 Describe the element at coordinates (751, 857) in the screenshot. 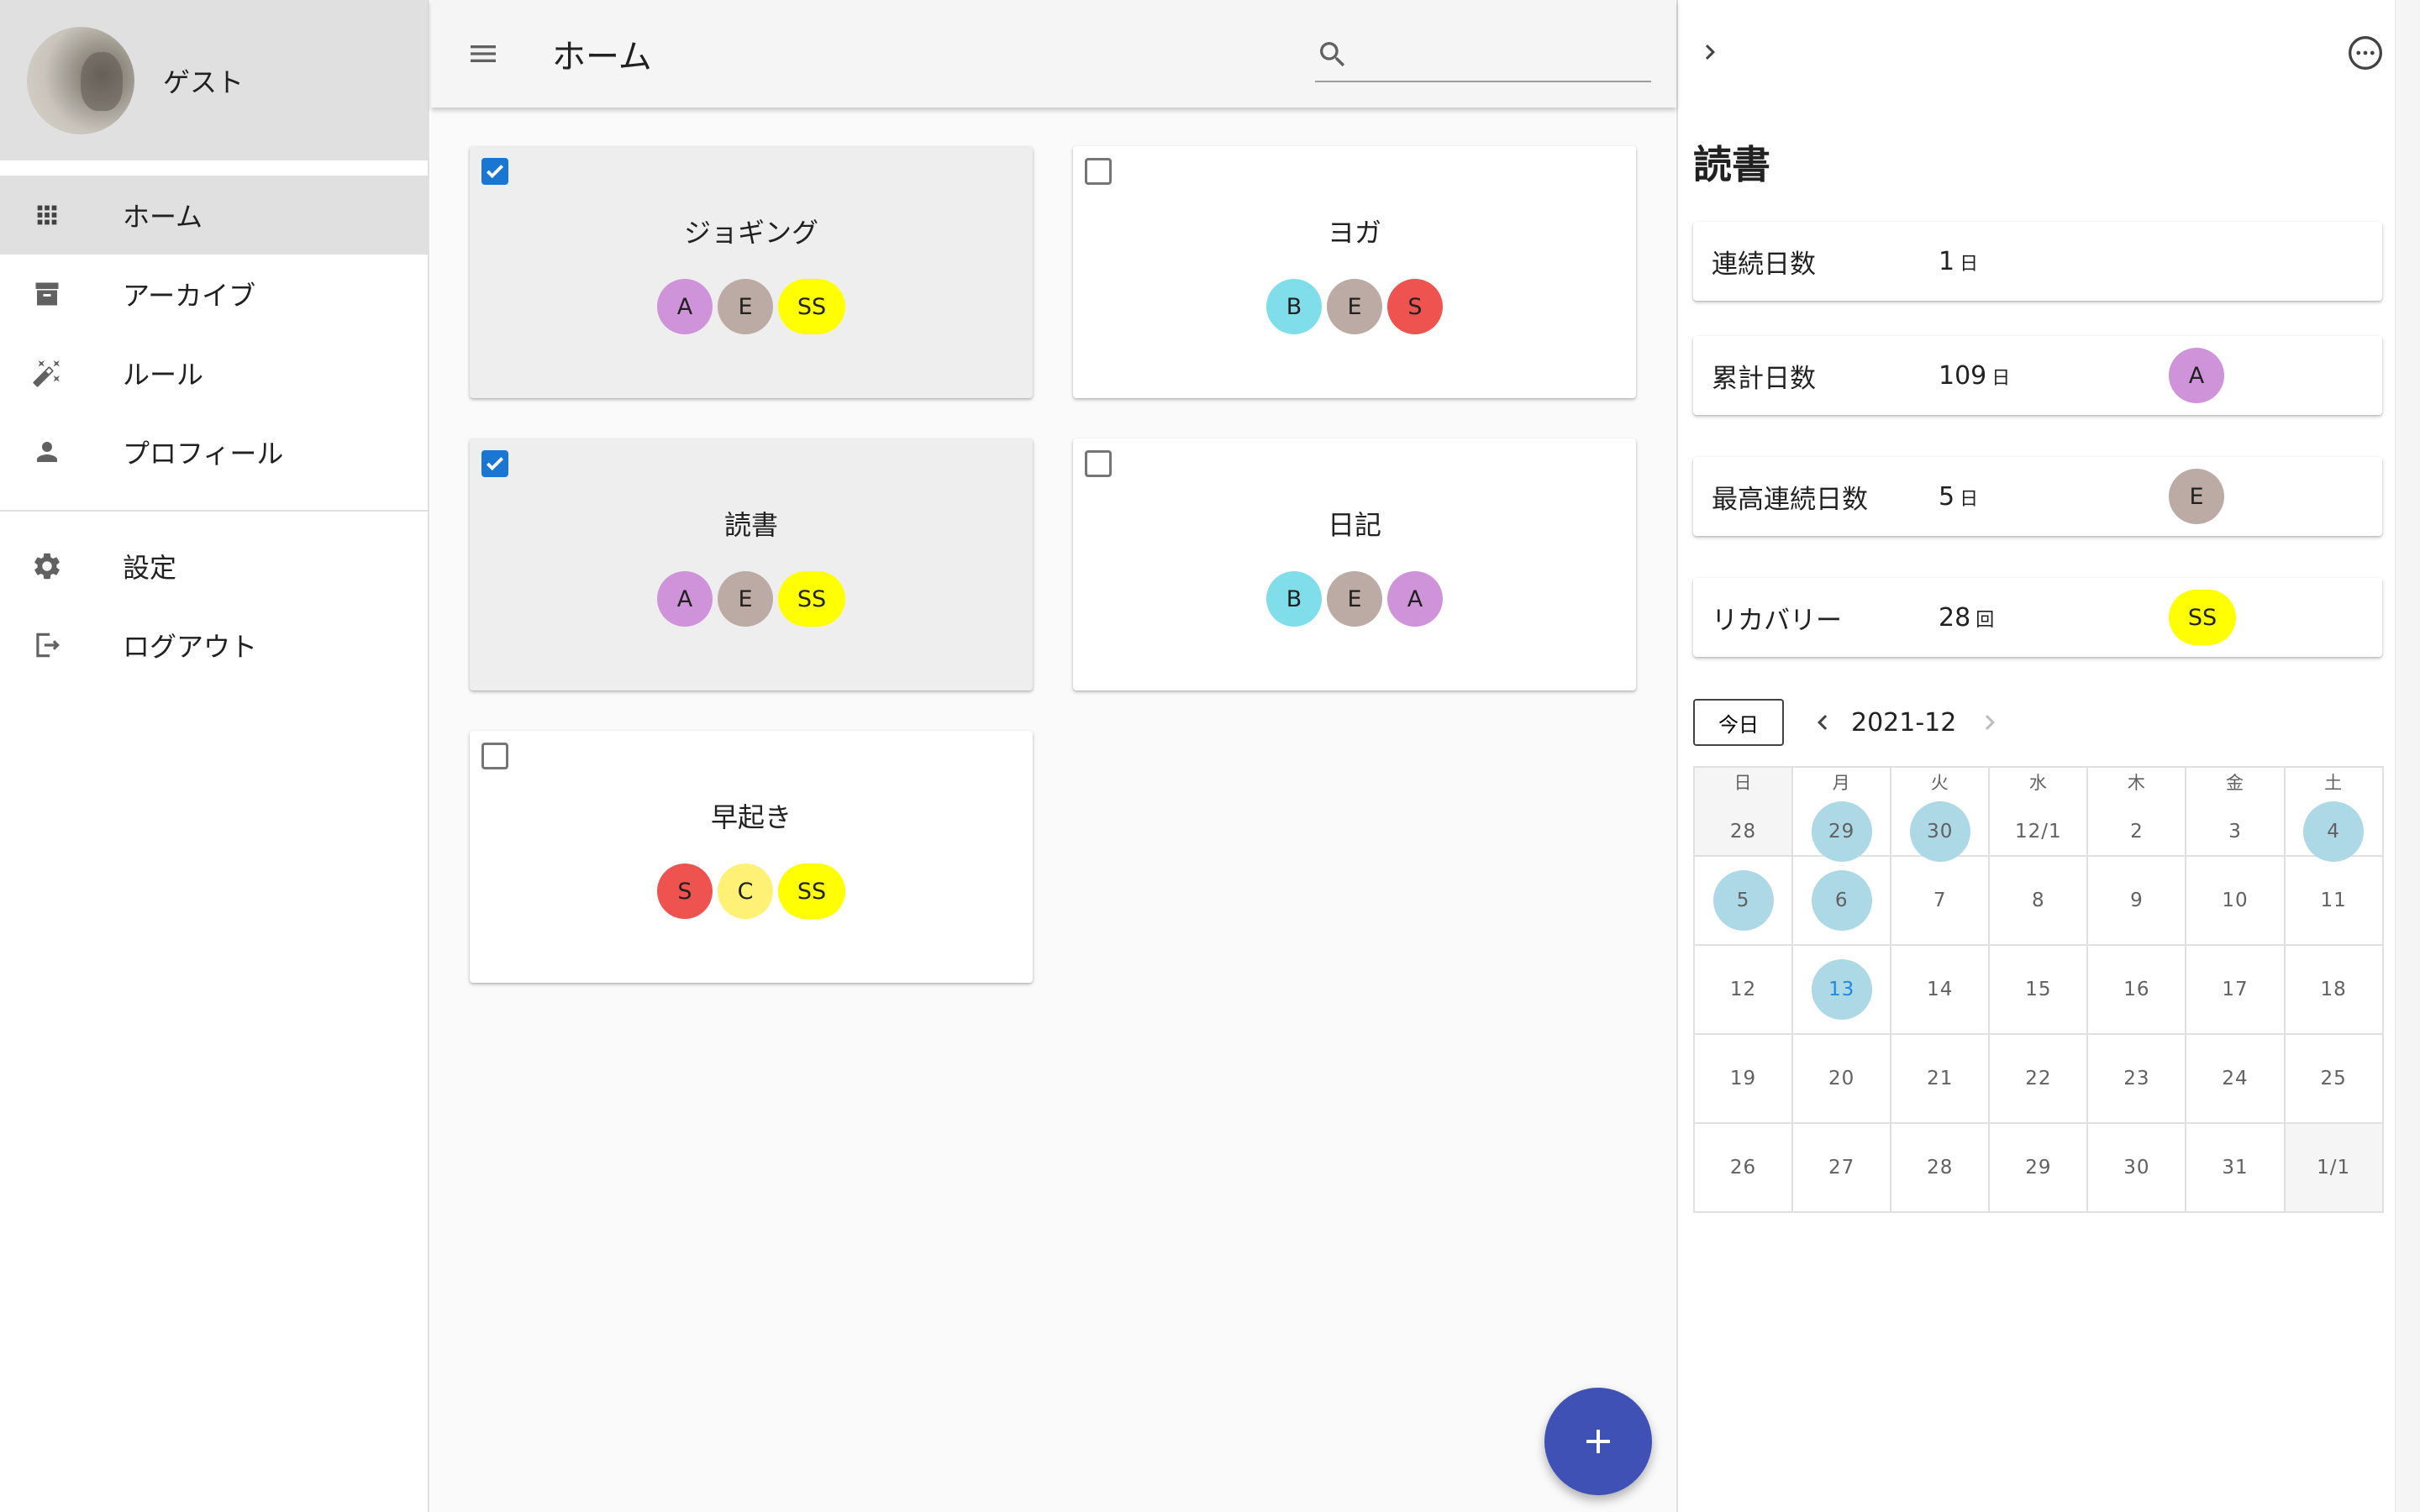

I see `habit-card: 早起き S C SS` at that location.